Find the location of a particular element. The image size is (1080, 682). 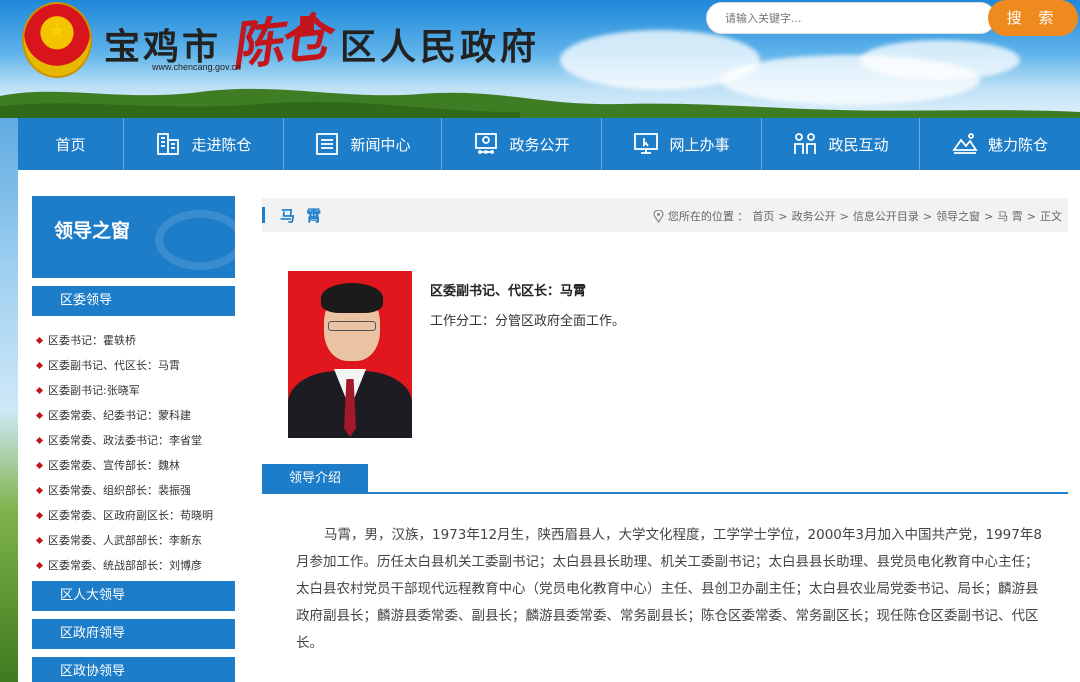

nav-item-about: 走进陈仓 is located at coordinates (204, 144).